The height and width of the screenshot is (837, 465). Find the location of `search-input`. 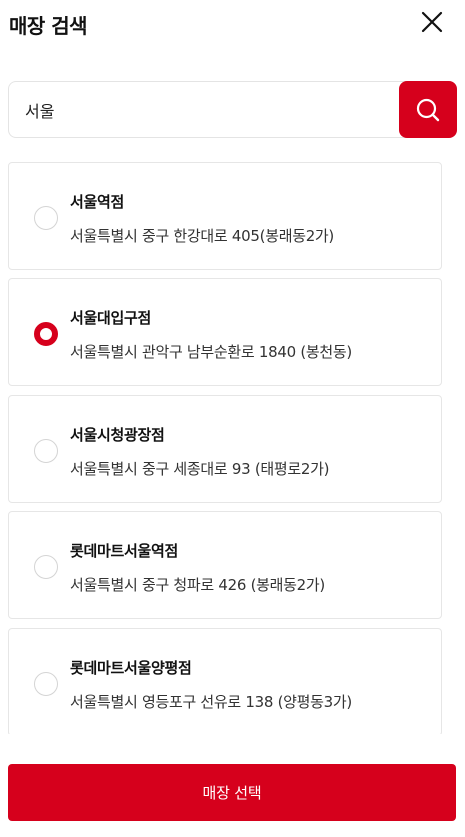

search-input is located at coordinates (213, 109).